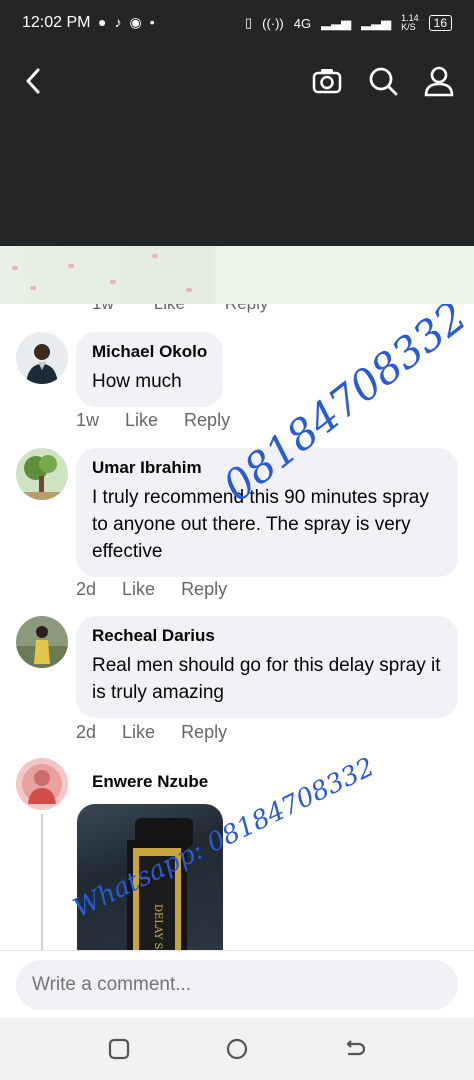 Image resolution: width=474 pixels, height=1080 pixels. What do you see at coordinates (440, 23) in the screenshot?
I see `battery-indicator: 16` at bounding box center [440, 23].